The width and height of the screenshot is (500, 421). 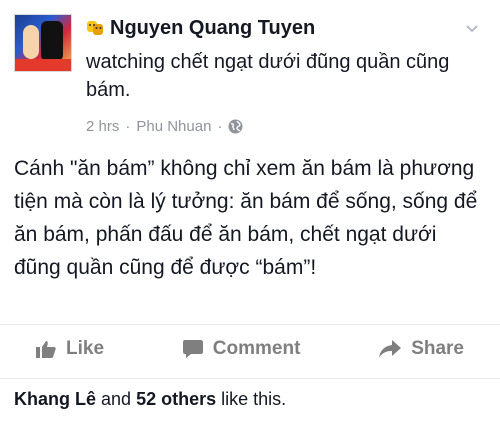 I want to click on comment-bubble-icon, so click(x=192, y=349).